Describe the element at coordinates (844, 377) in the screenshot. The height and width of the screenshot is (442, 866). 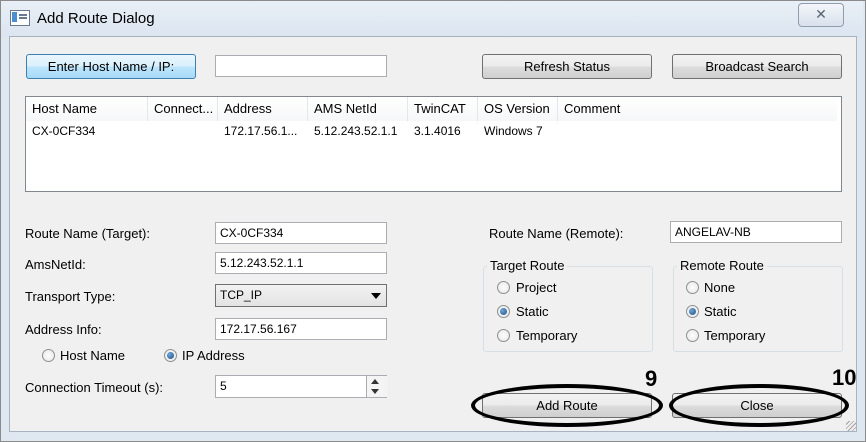
I see `annotation-number-10: 10` at that location.